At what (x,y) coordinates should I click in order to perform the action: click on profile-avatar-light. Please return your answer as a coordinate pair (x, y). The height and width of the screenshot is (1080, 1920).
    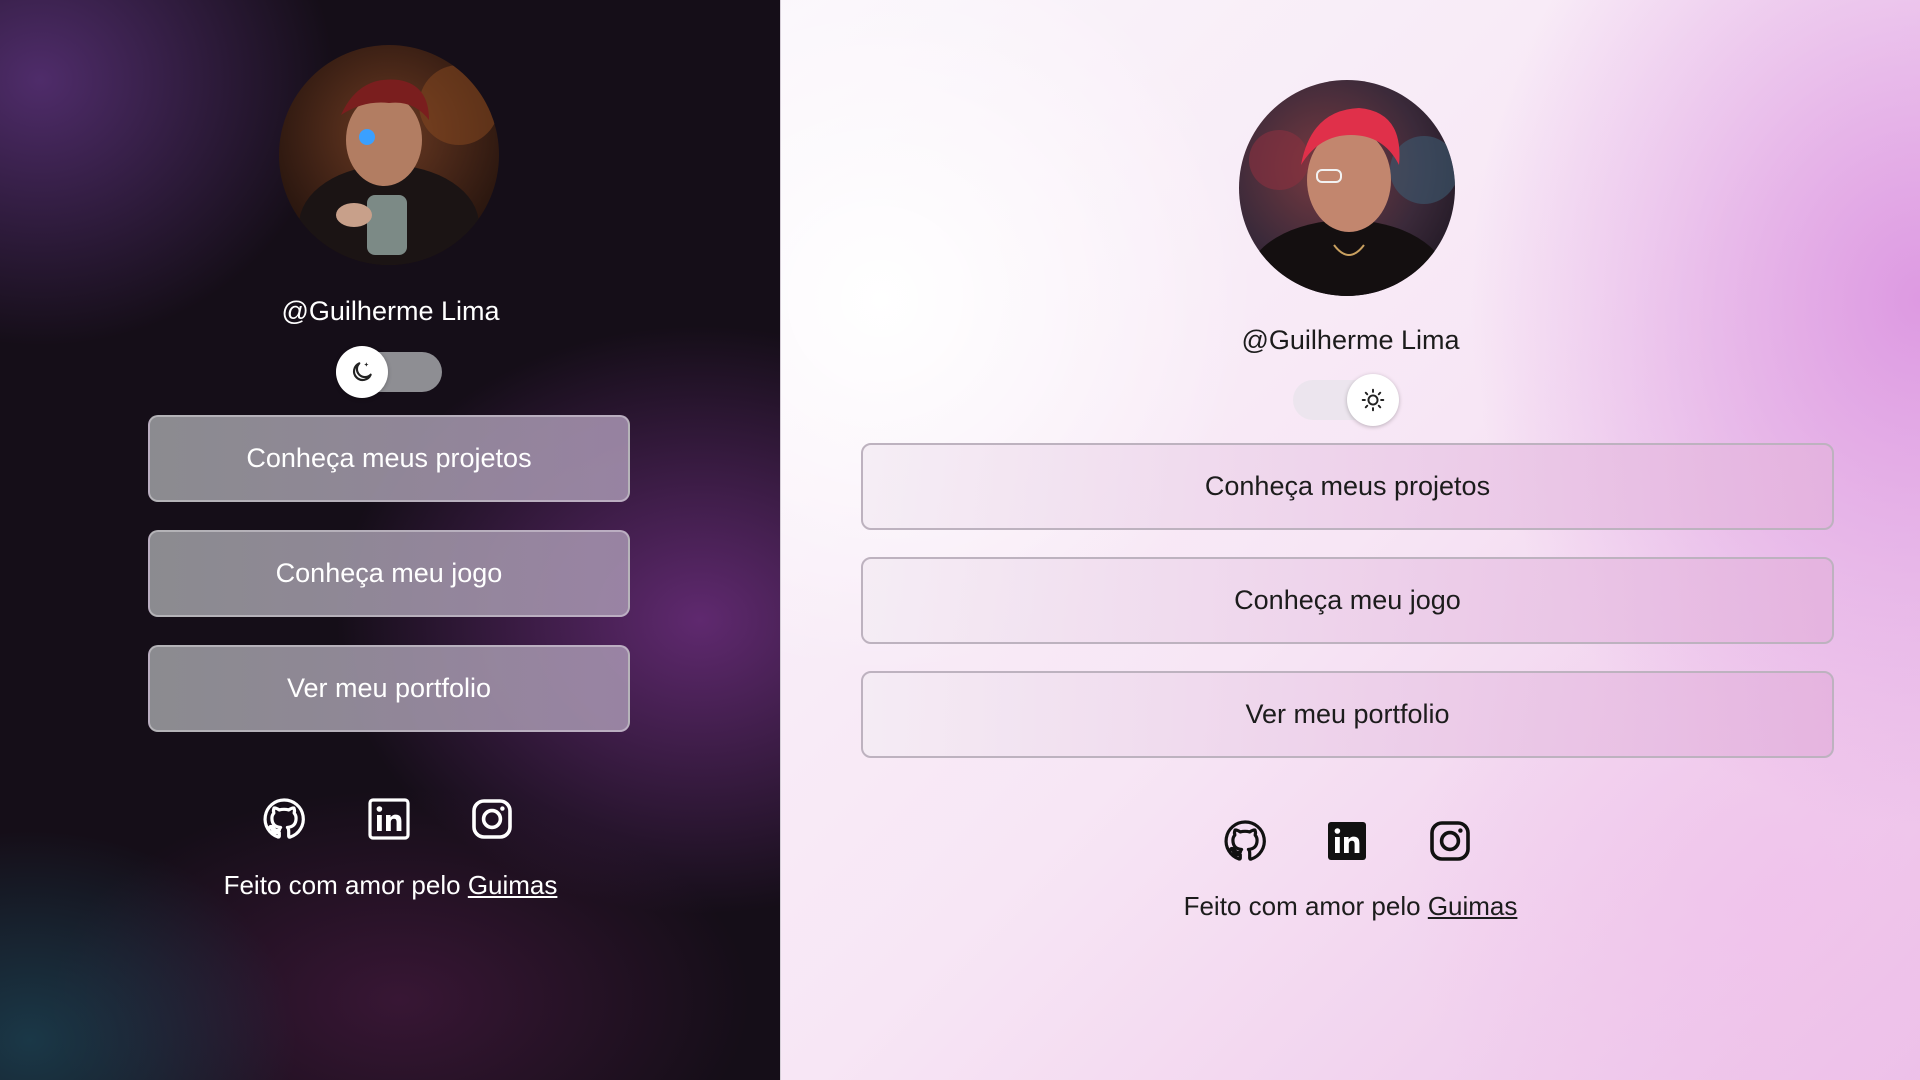
    Looking at the image, I should click on (1347, 188).